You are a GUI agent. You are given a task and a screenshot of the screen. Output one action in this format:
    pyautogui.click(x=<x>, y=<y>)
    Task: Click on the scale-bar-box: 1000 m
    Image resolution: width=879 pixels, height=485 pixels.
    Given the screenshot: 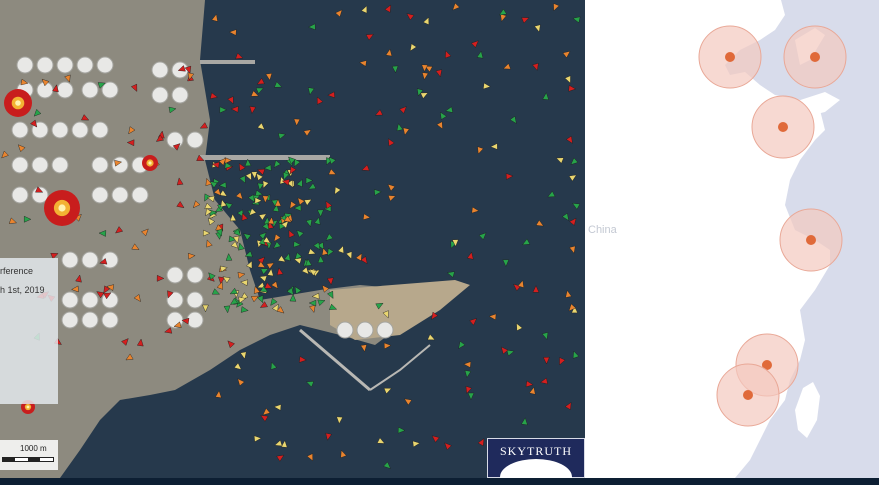 What is the action you would take?
    pyautogui.click(x=29, y=455)
    